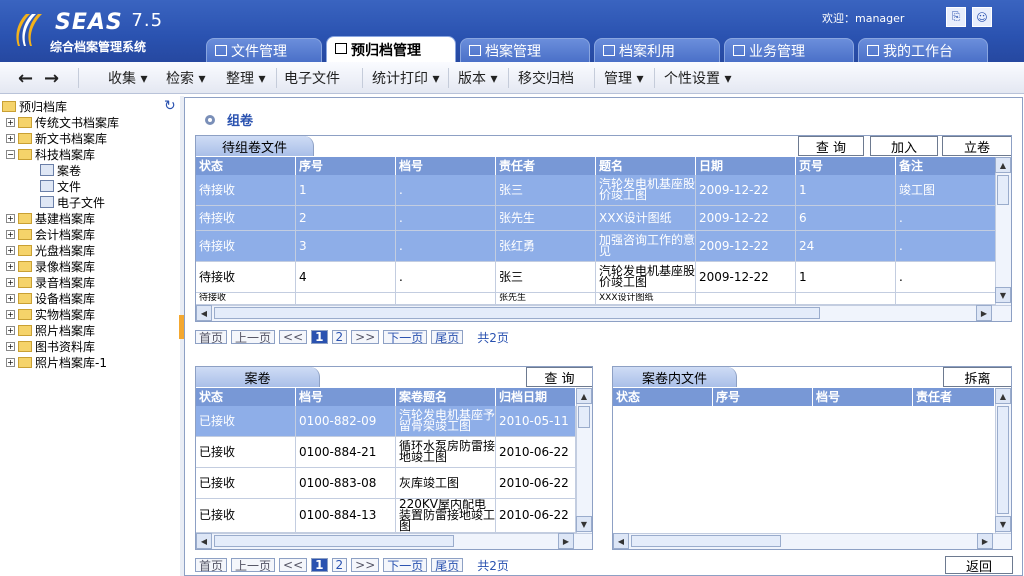  I want to click on col-responsible: 责任者, so click(954, 397).